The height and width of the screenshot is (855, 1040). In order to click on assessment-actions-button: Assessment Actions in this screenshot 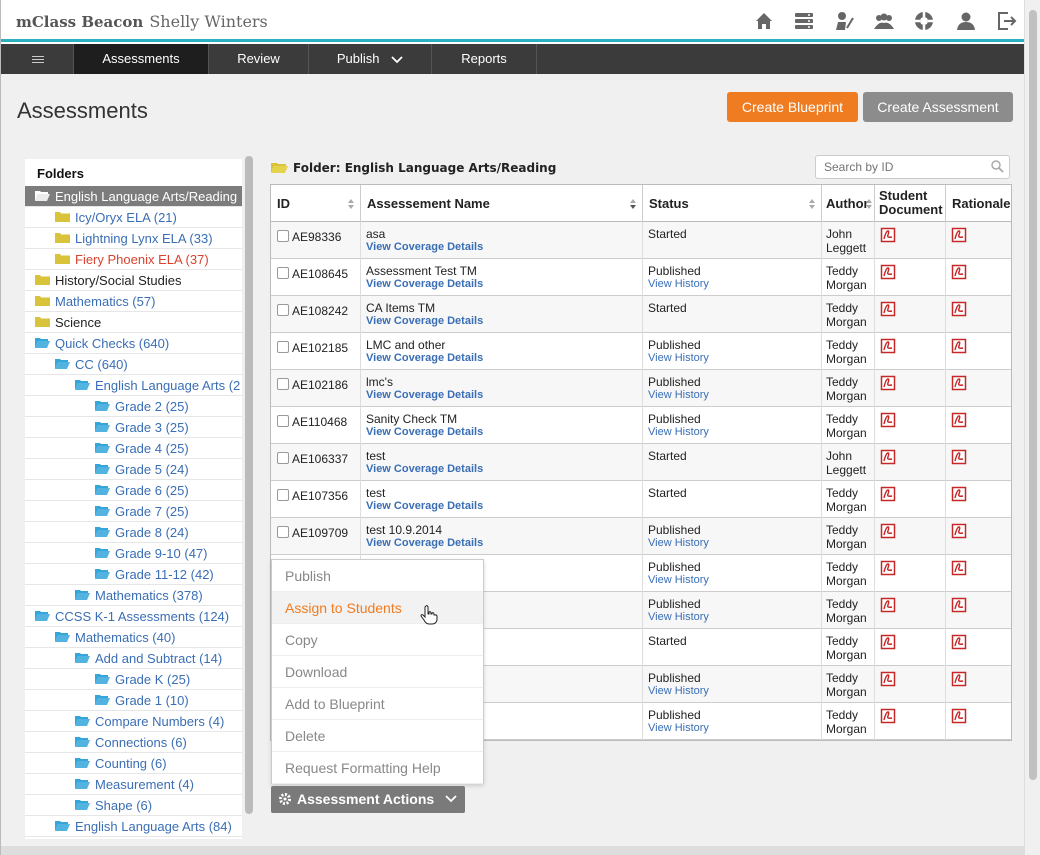, I will do `click(368, 799)`.